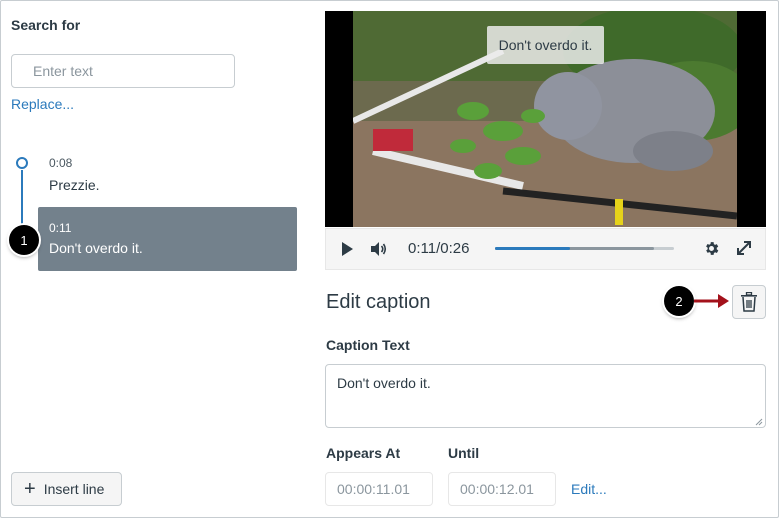 Image resolution: width=779 pixels, height=518 pixels. What do you see at coordinates (347, 249) in the screenshot?
I see `play-icon` at bounding box center [347, 249].